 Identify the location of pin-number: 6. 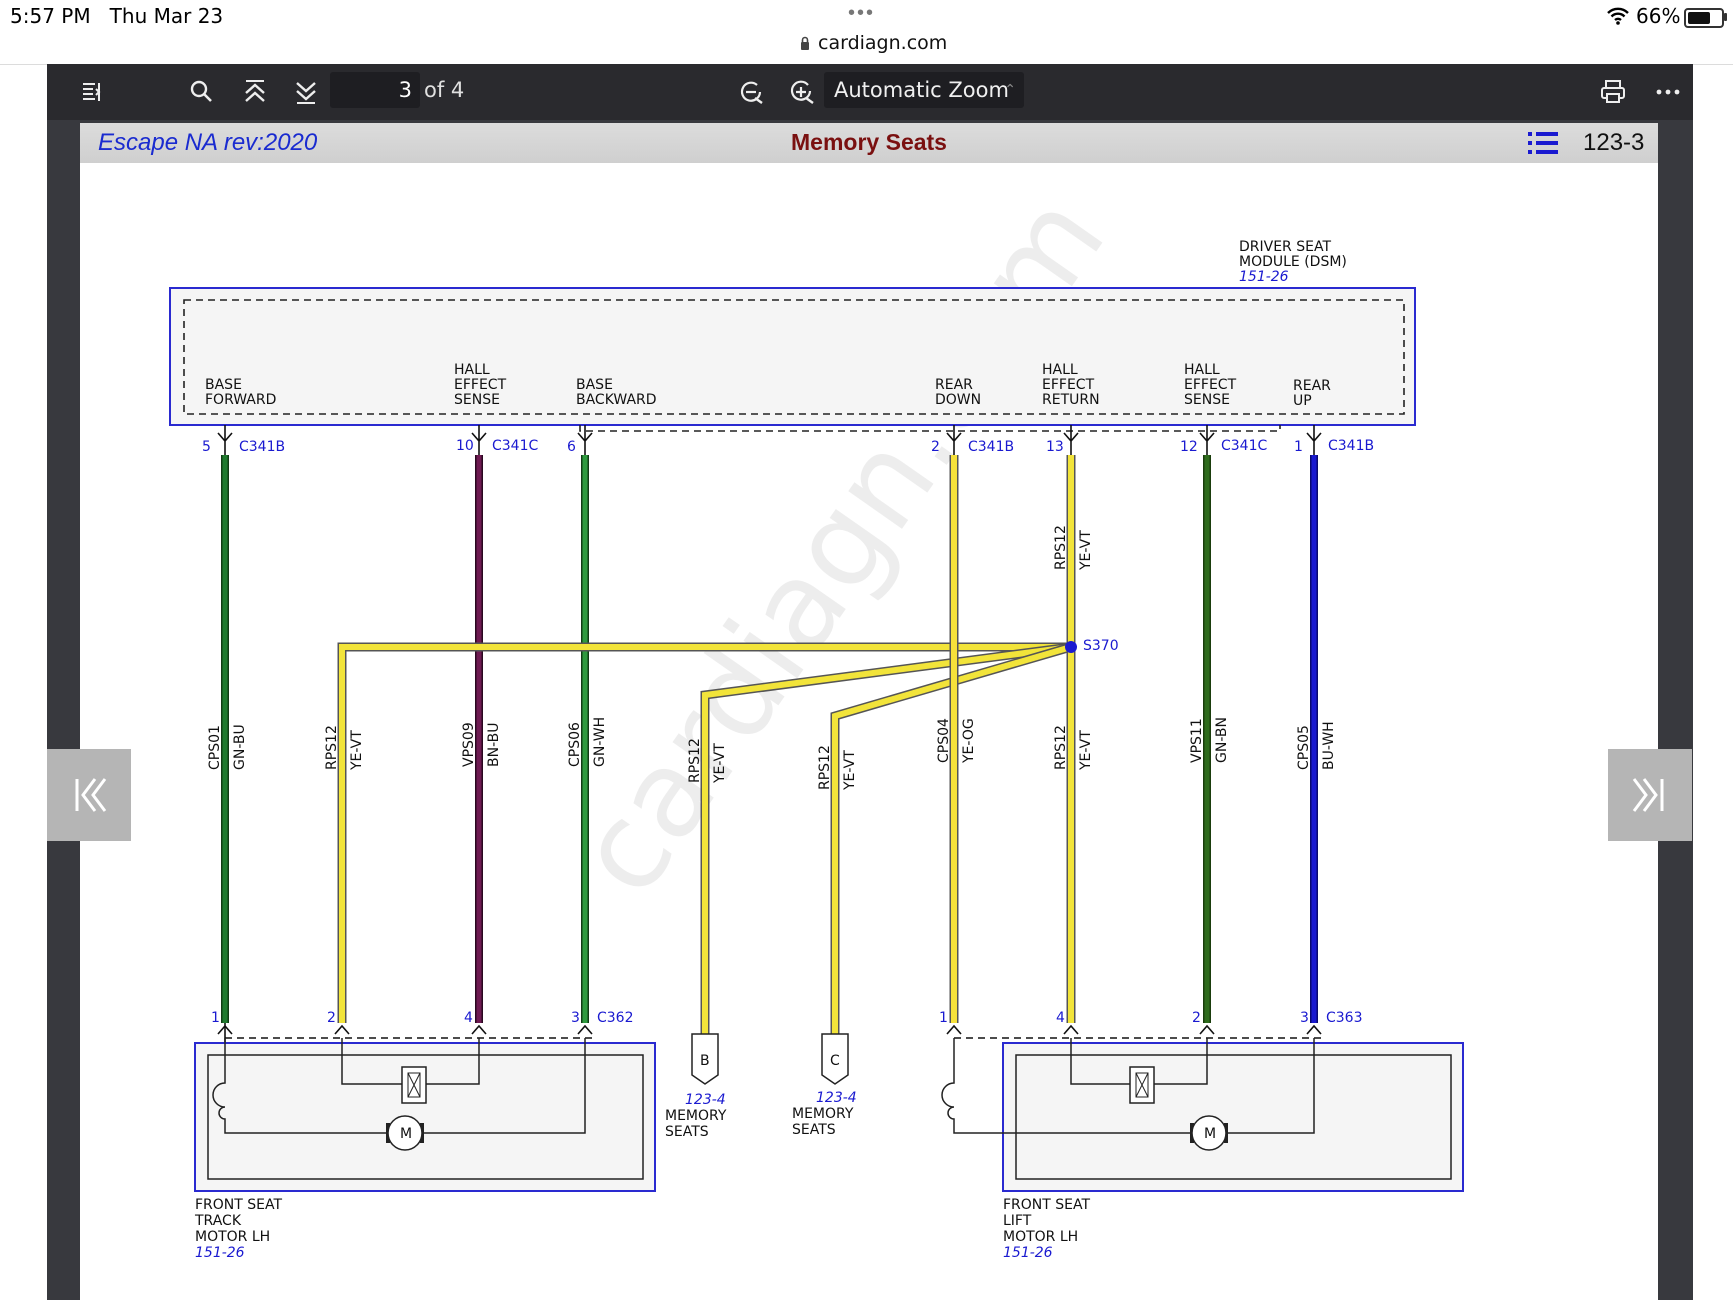
(571, 447).